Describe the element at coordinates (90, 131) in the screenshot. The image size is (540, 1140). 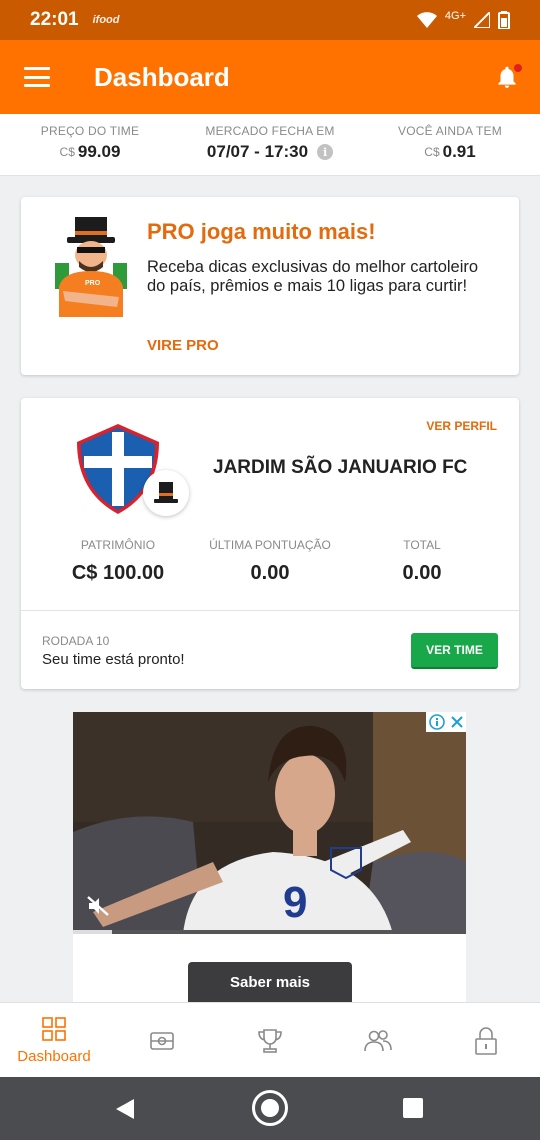
I see `stat-label: PREÇO DO TIME` at that location.